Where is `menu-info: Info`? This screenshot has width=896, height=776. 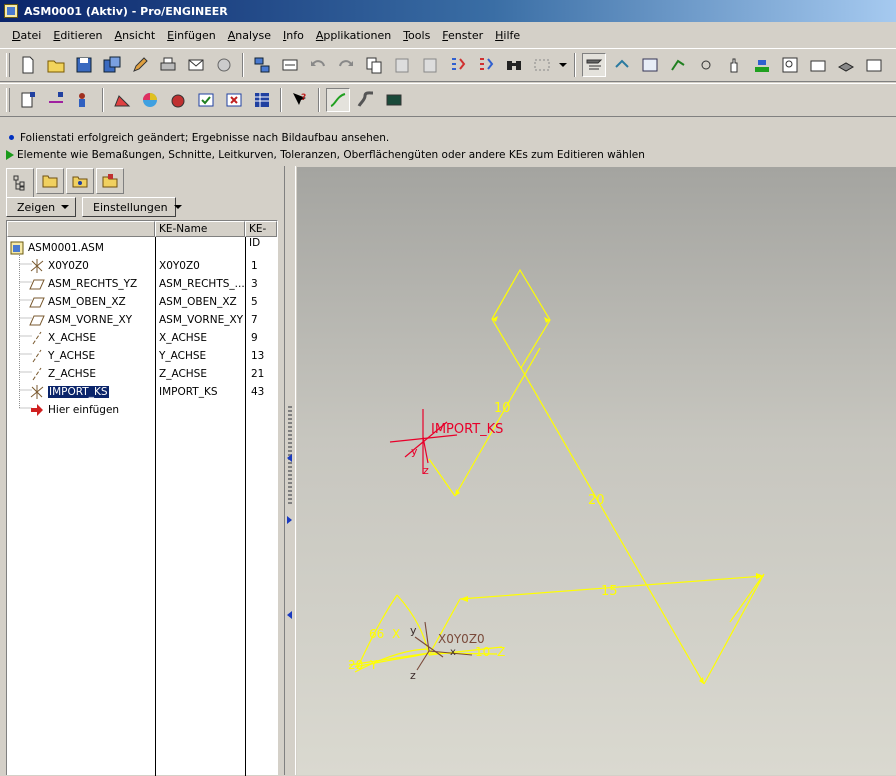 menu-info: Info is located at coordinates (293, 35).